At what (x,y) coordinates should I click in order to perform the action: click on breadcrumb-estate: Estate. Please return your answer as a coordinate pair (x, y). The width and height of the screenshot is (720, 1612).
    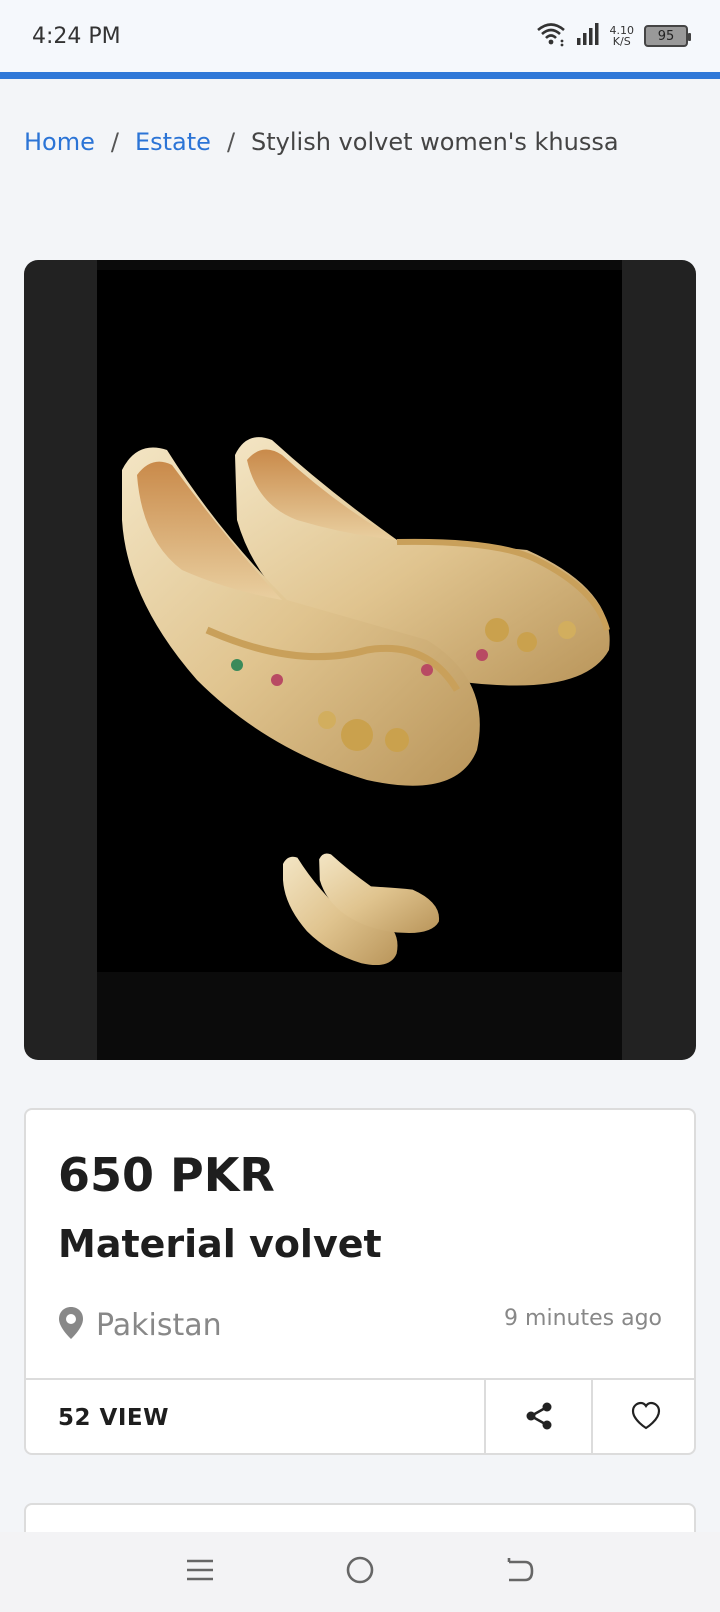
    Looking at the image, I should click on (173, 142).